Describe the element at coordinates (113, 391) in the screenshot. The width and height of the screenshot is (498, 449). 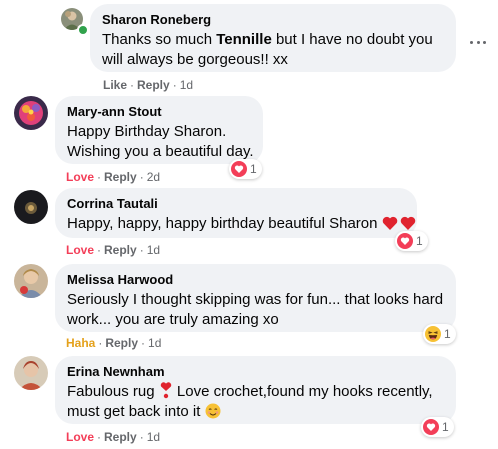
I see `comment-text-part: Fabulous rug` at that location.